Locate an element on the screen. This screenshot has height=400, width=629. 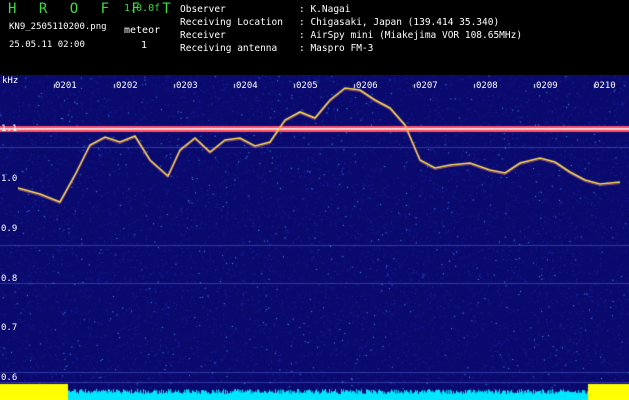
y-tick-label: 0.6 is located at coordinates (9, 378).